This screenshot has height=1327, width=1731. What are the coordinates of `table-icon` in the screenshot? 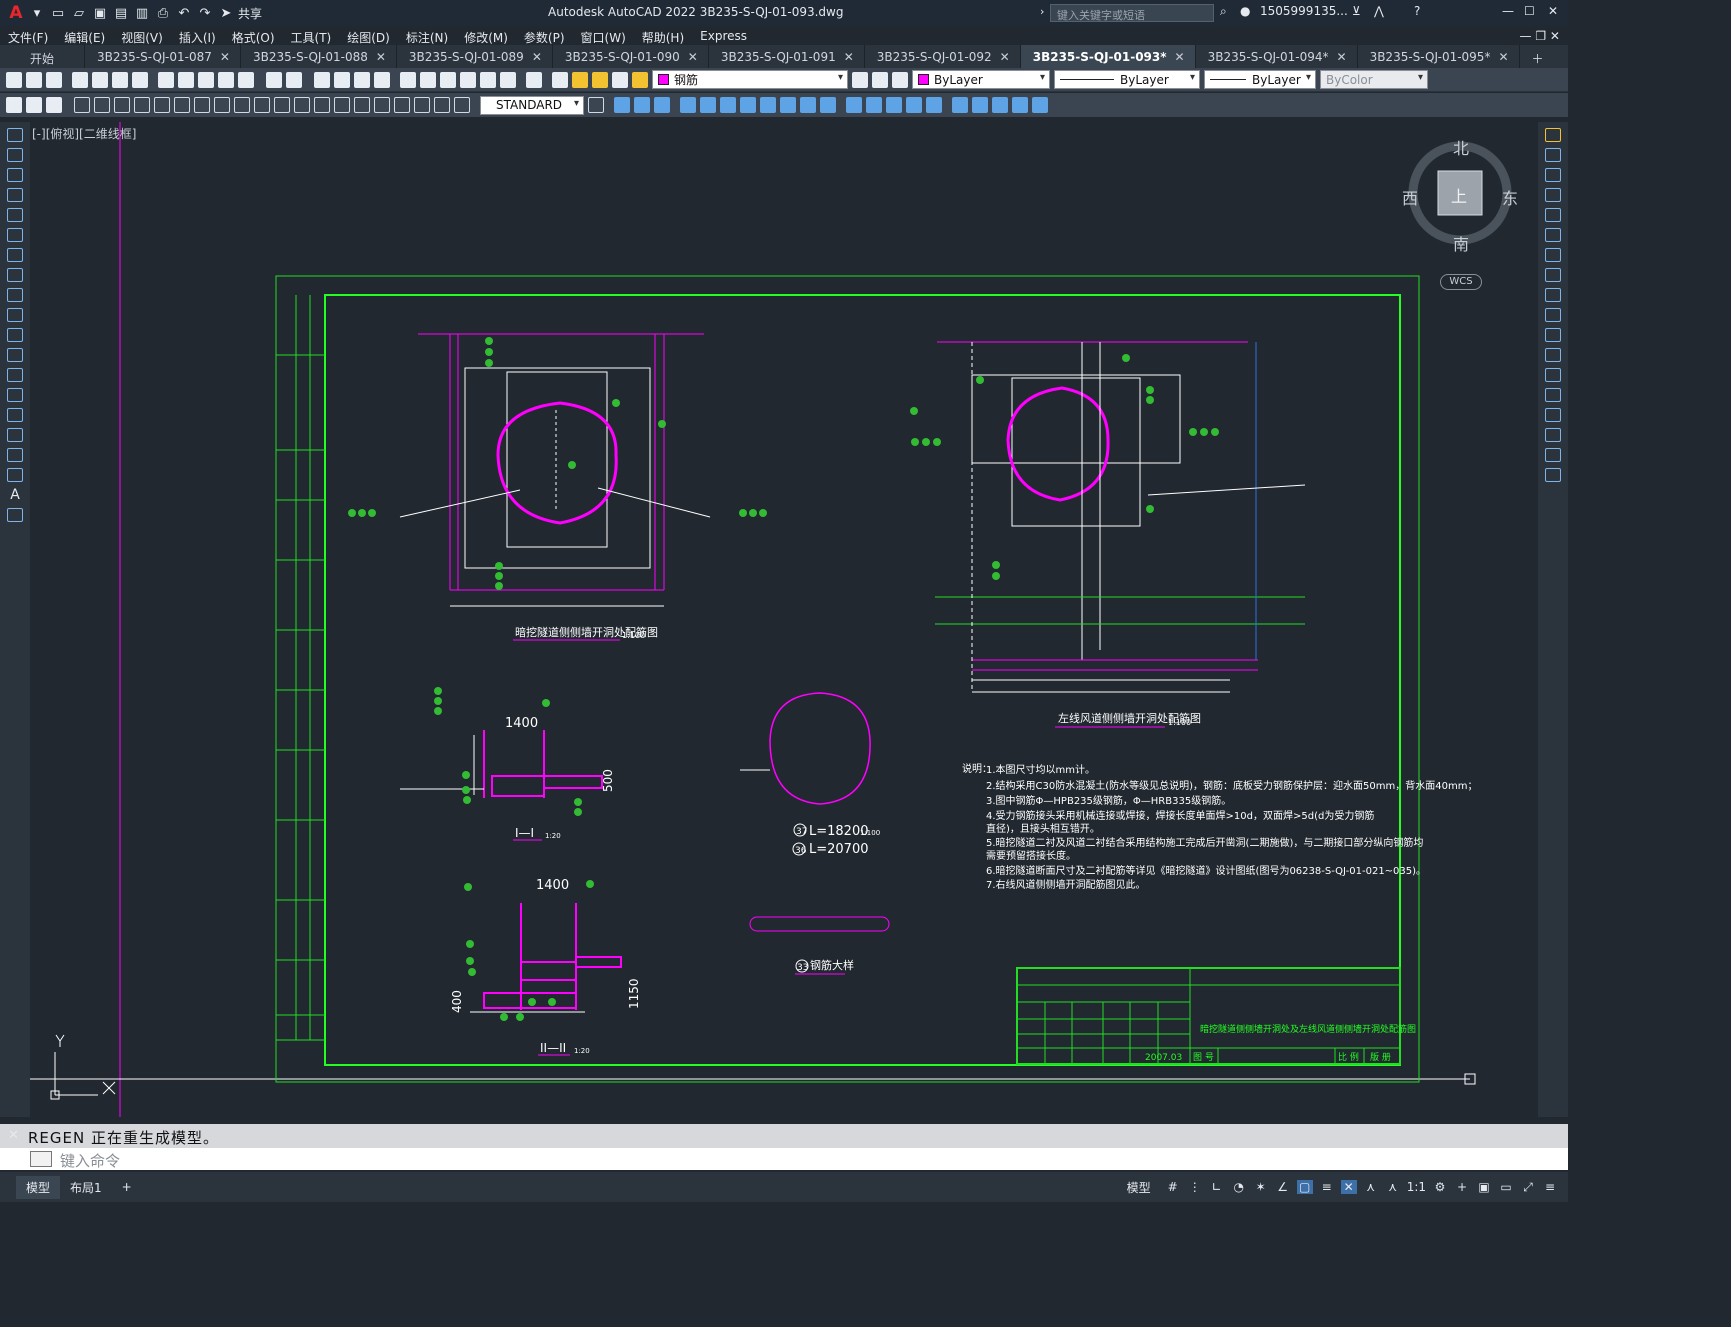 It's located at (15, 475).